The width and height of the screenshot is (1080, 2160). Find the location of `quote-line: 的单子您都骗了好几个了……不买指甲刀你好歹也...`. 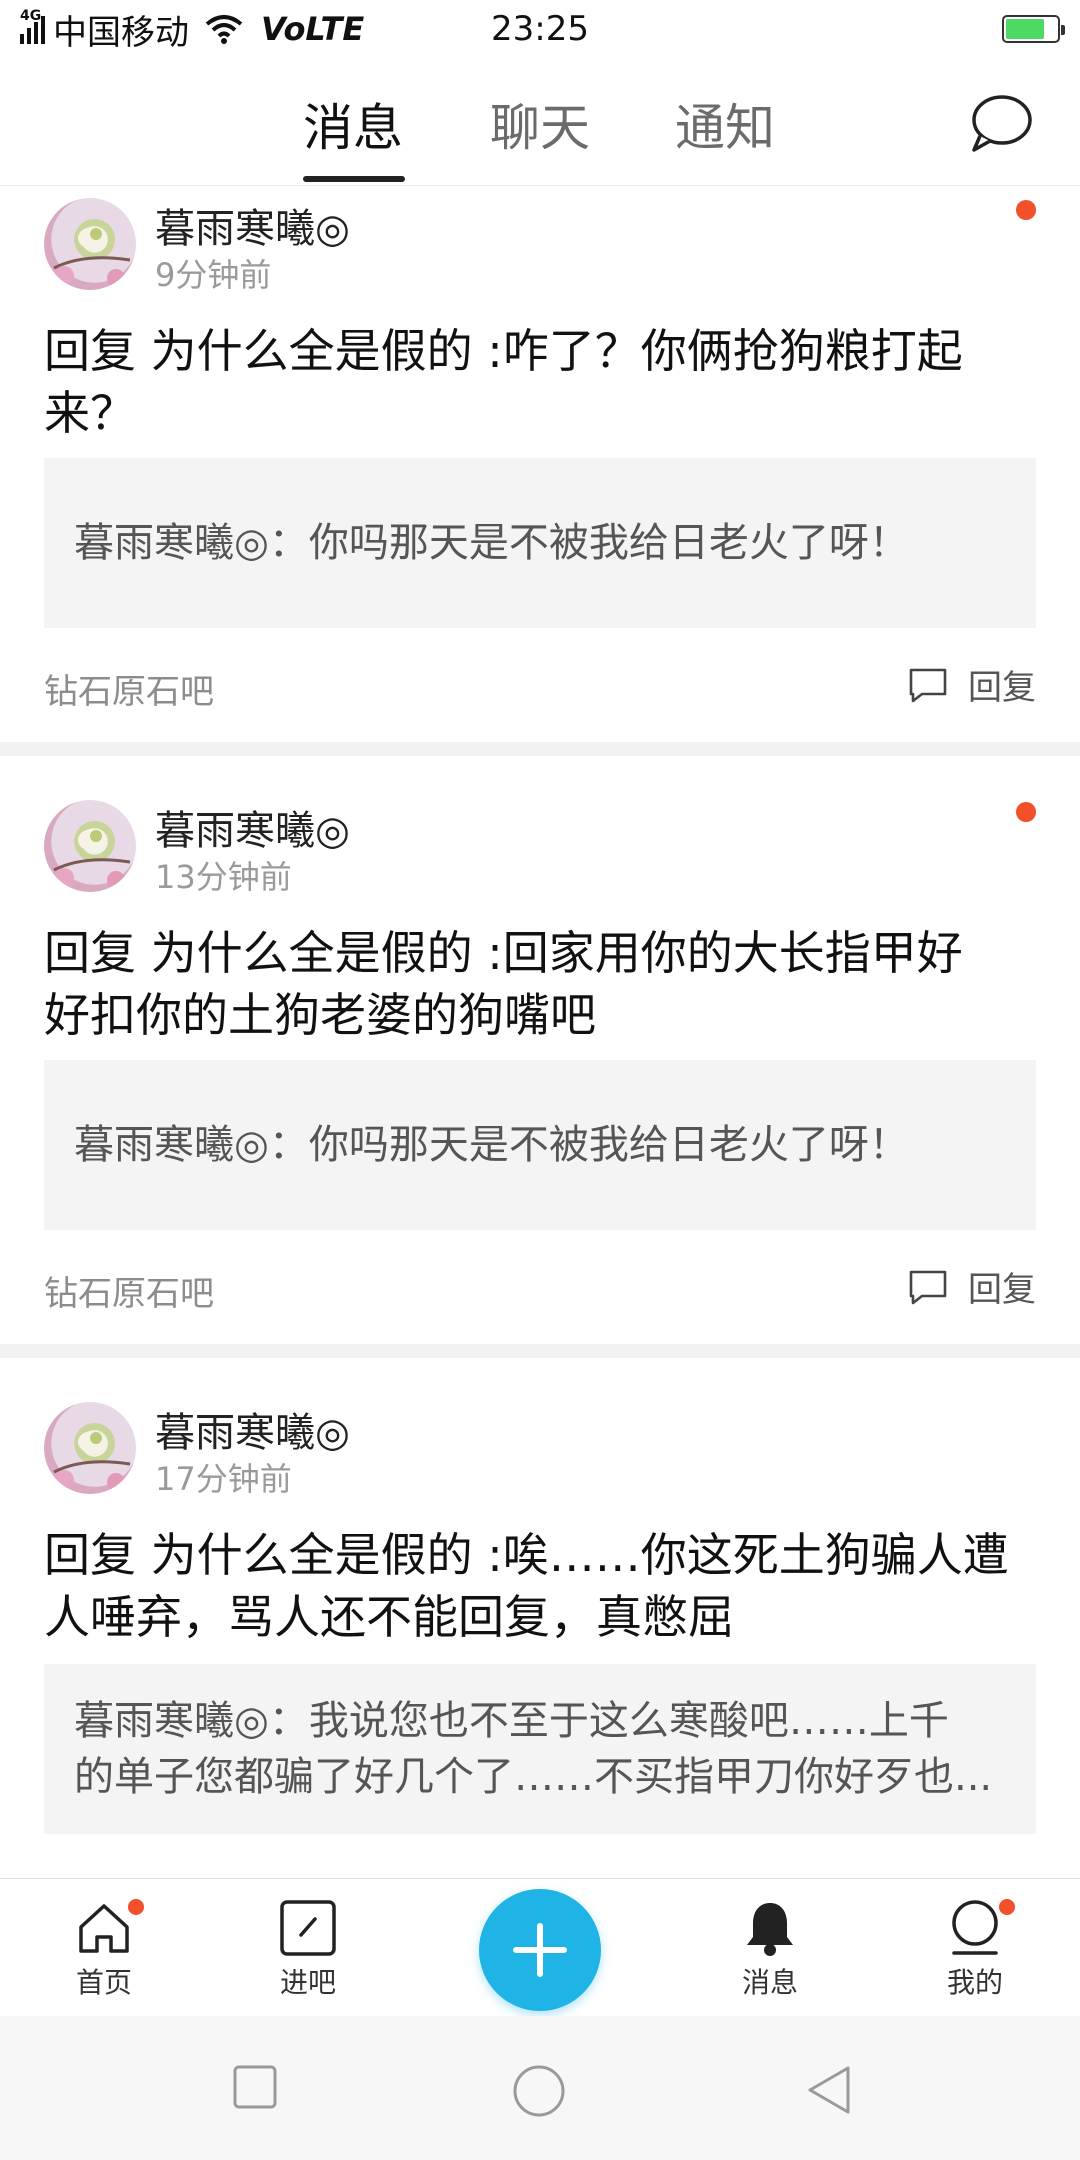

quote-line: 的单子您都骗了好几个了……不买指甲刀你好歹也... is located at coordinates (533, 1777).